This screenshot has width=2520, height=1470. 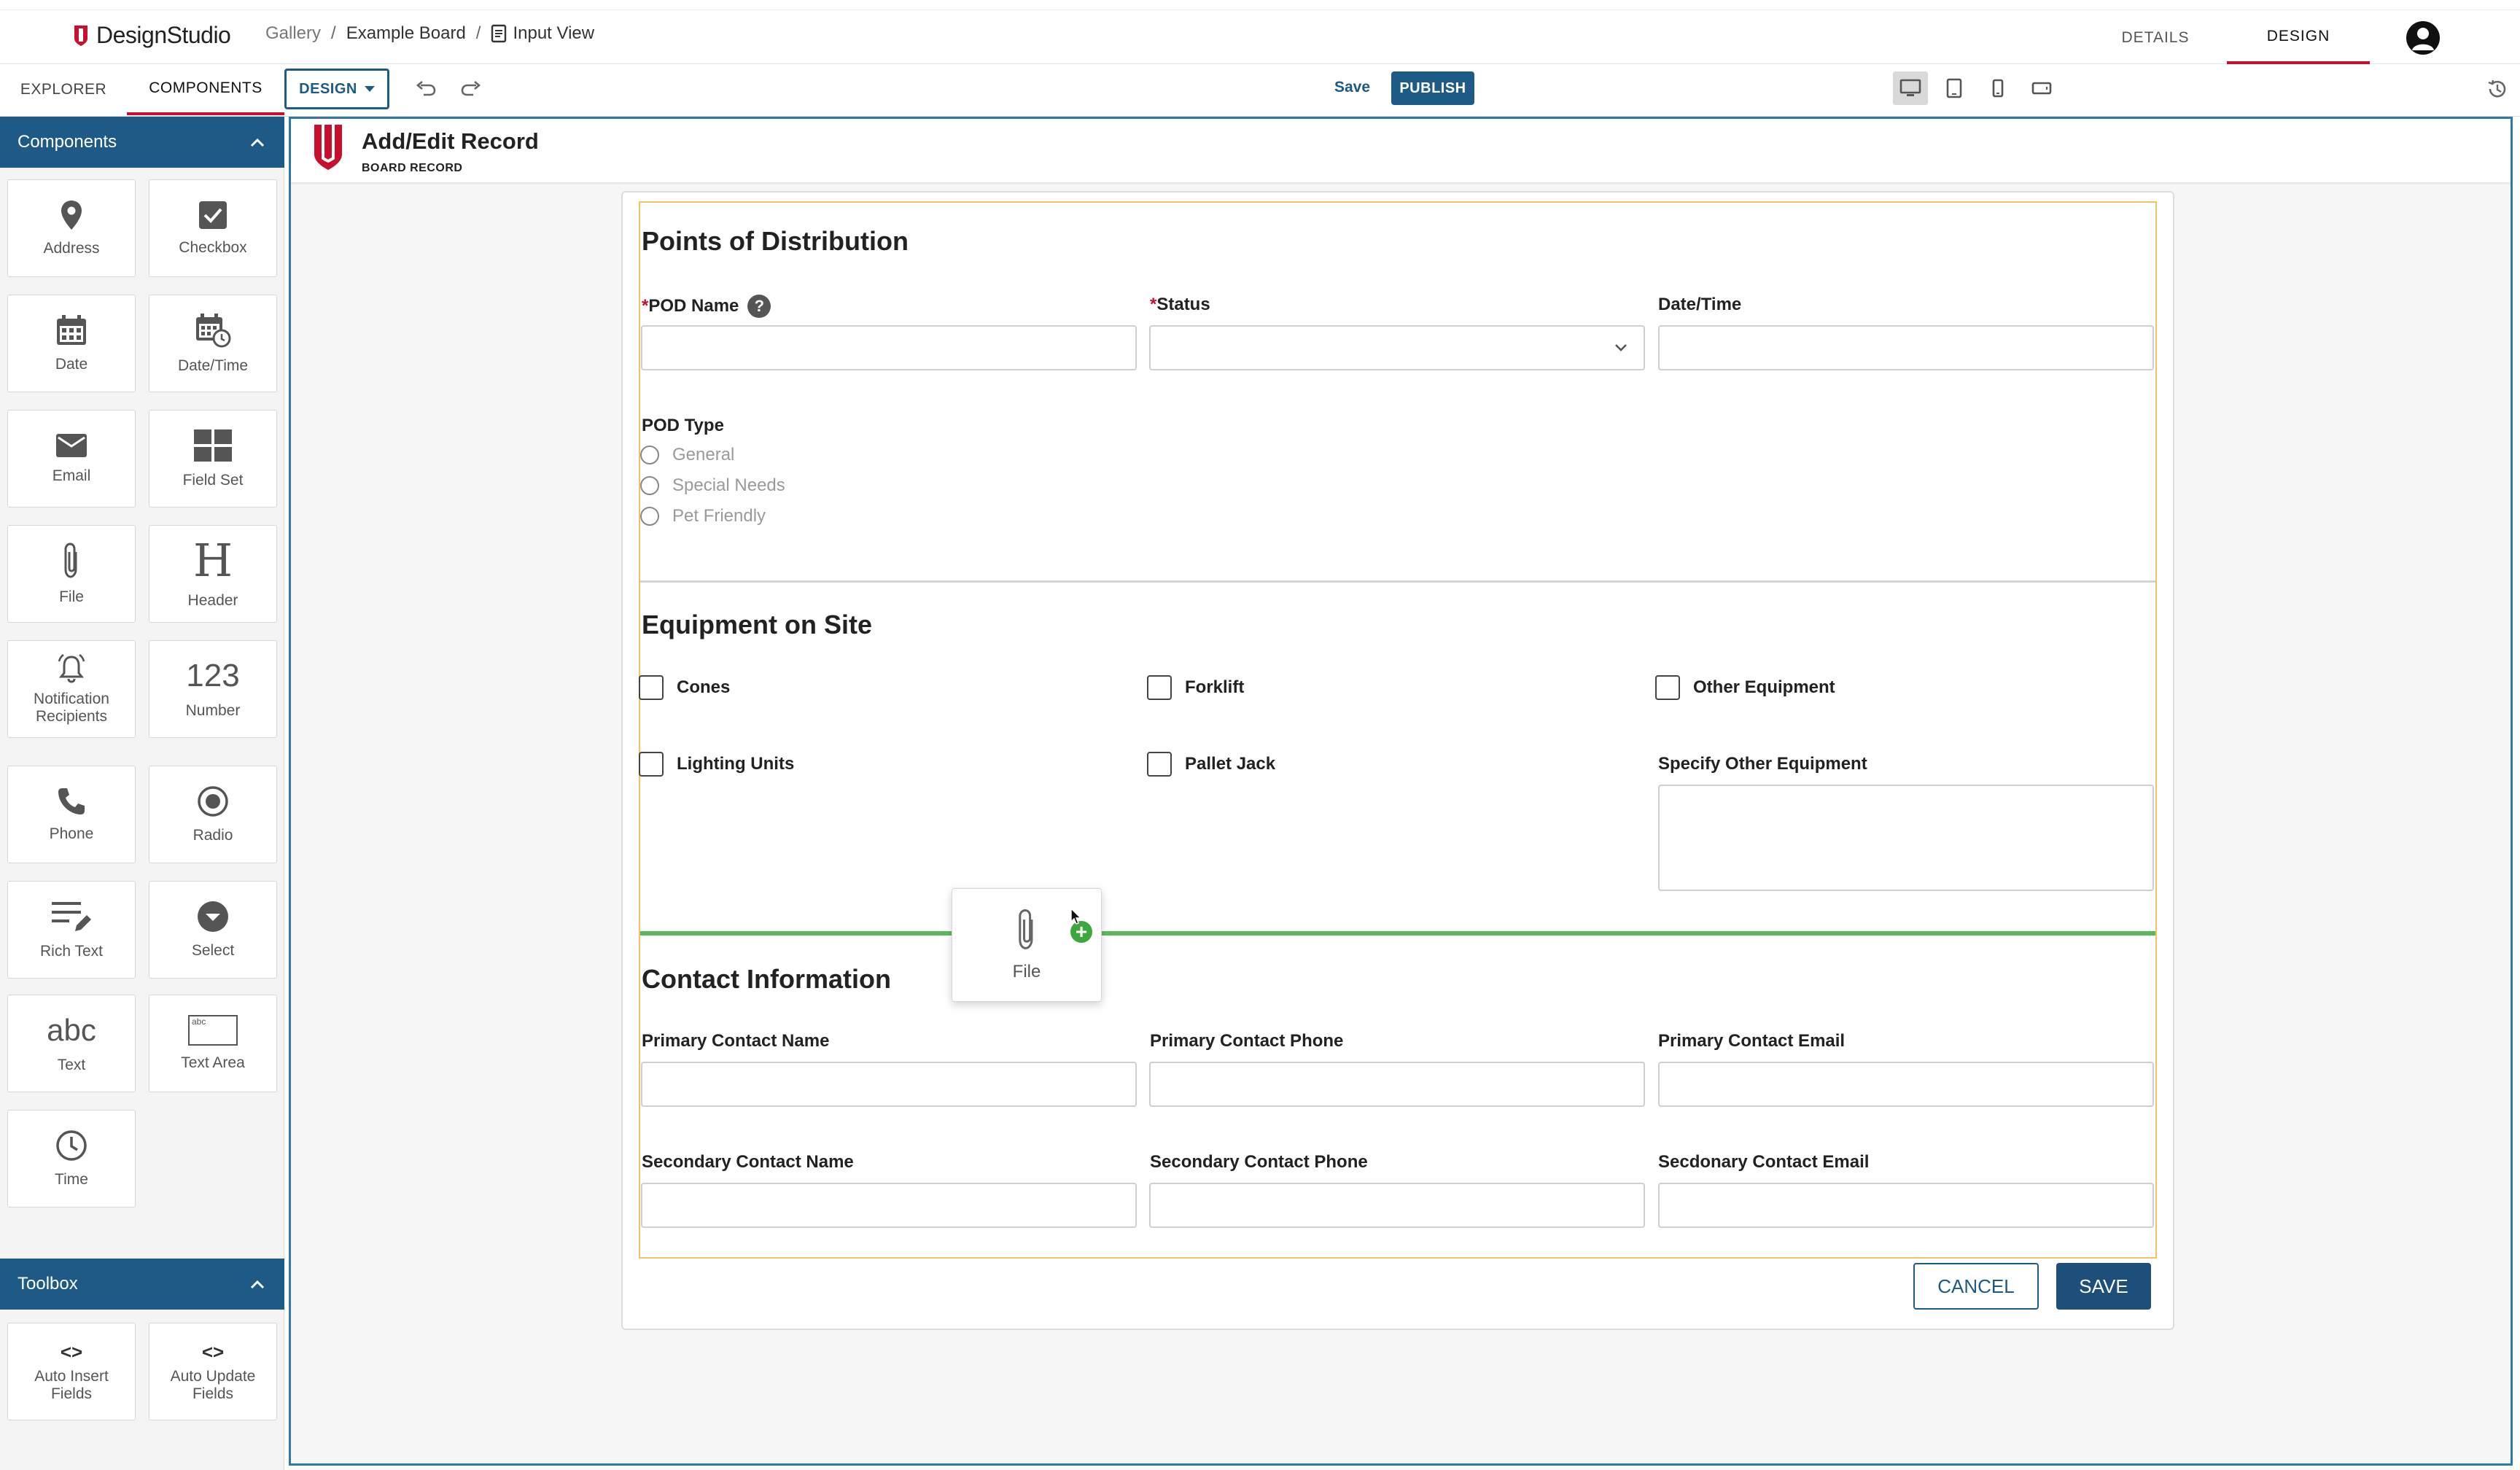 I want to click on components-panel-header: Components, so click(x=142, y=142).